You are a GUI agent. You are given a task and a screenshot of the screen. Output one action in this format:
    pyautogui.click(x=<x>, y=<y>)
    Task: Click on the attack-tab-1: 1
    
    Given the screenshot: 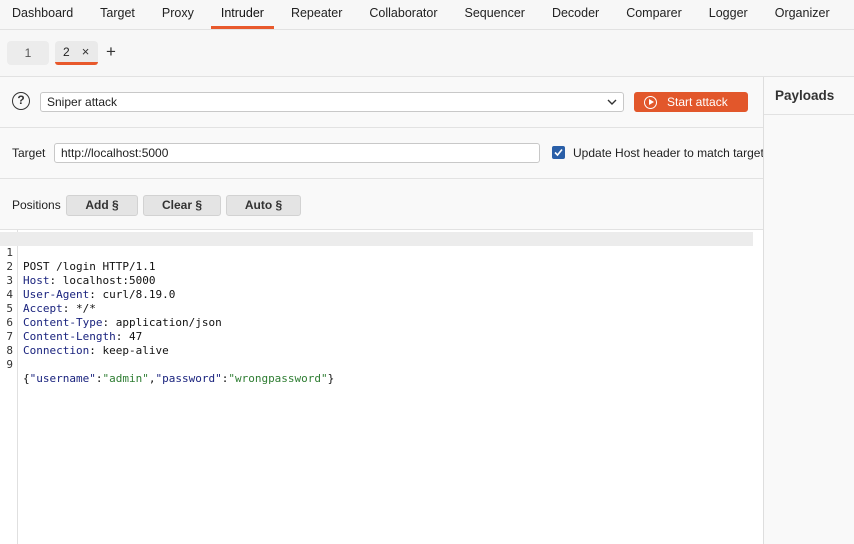 What is the action you would take?
    pyautogui.click(x=28, y=53)
    